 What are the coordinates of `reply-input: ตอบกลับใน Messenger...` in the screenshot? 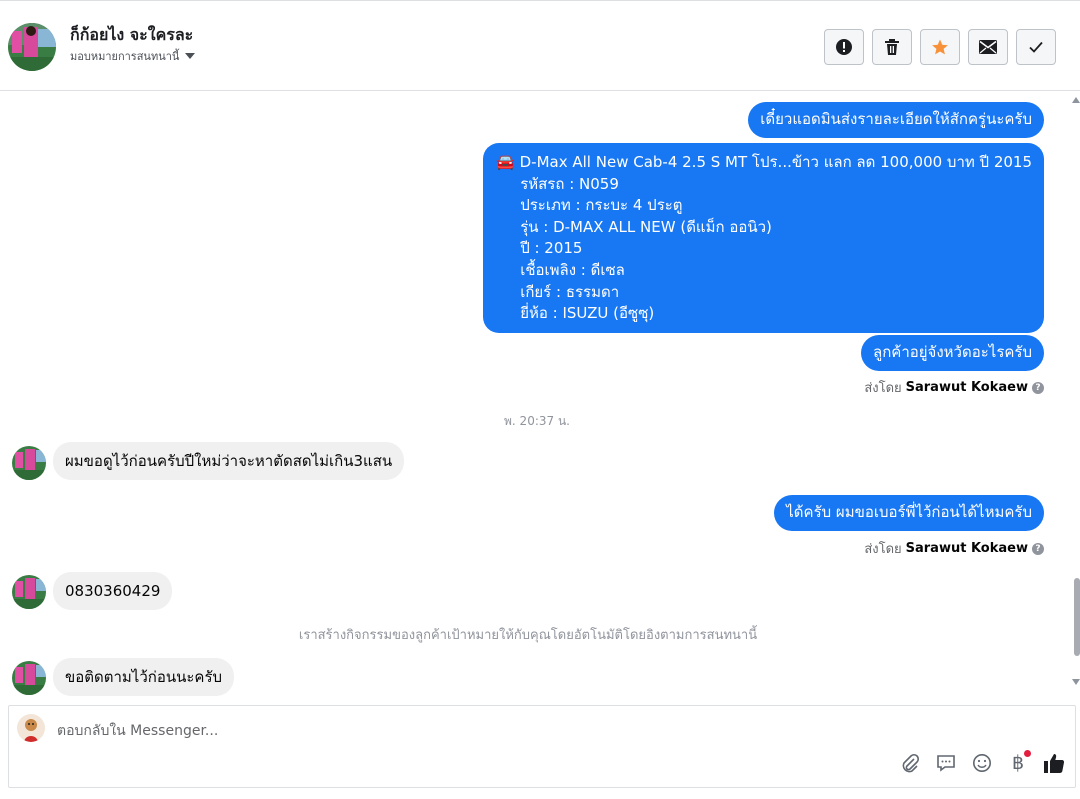 It's located at (137, 731).